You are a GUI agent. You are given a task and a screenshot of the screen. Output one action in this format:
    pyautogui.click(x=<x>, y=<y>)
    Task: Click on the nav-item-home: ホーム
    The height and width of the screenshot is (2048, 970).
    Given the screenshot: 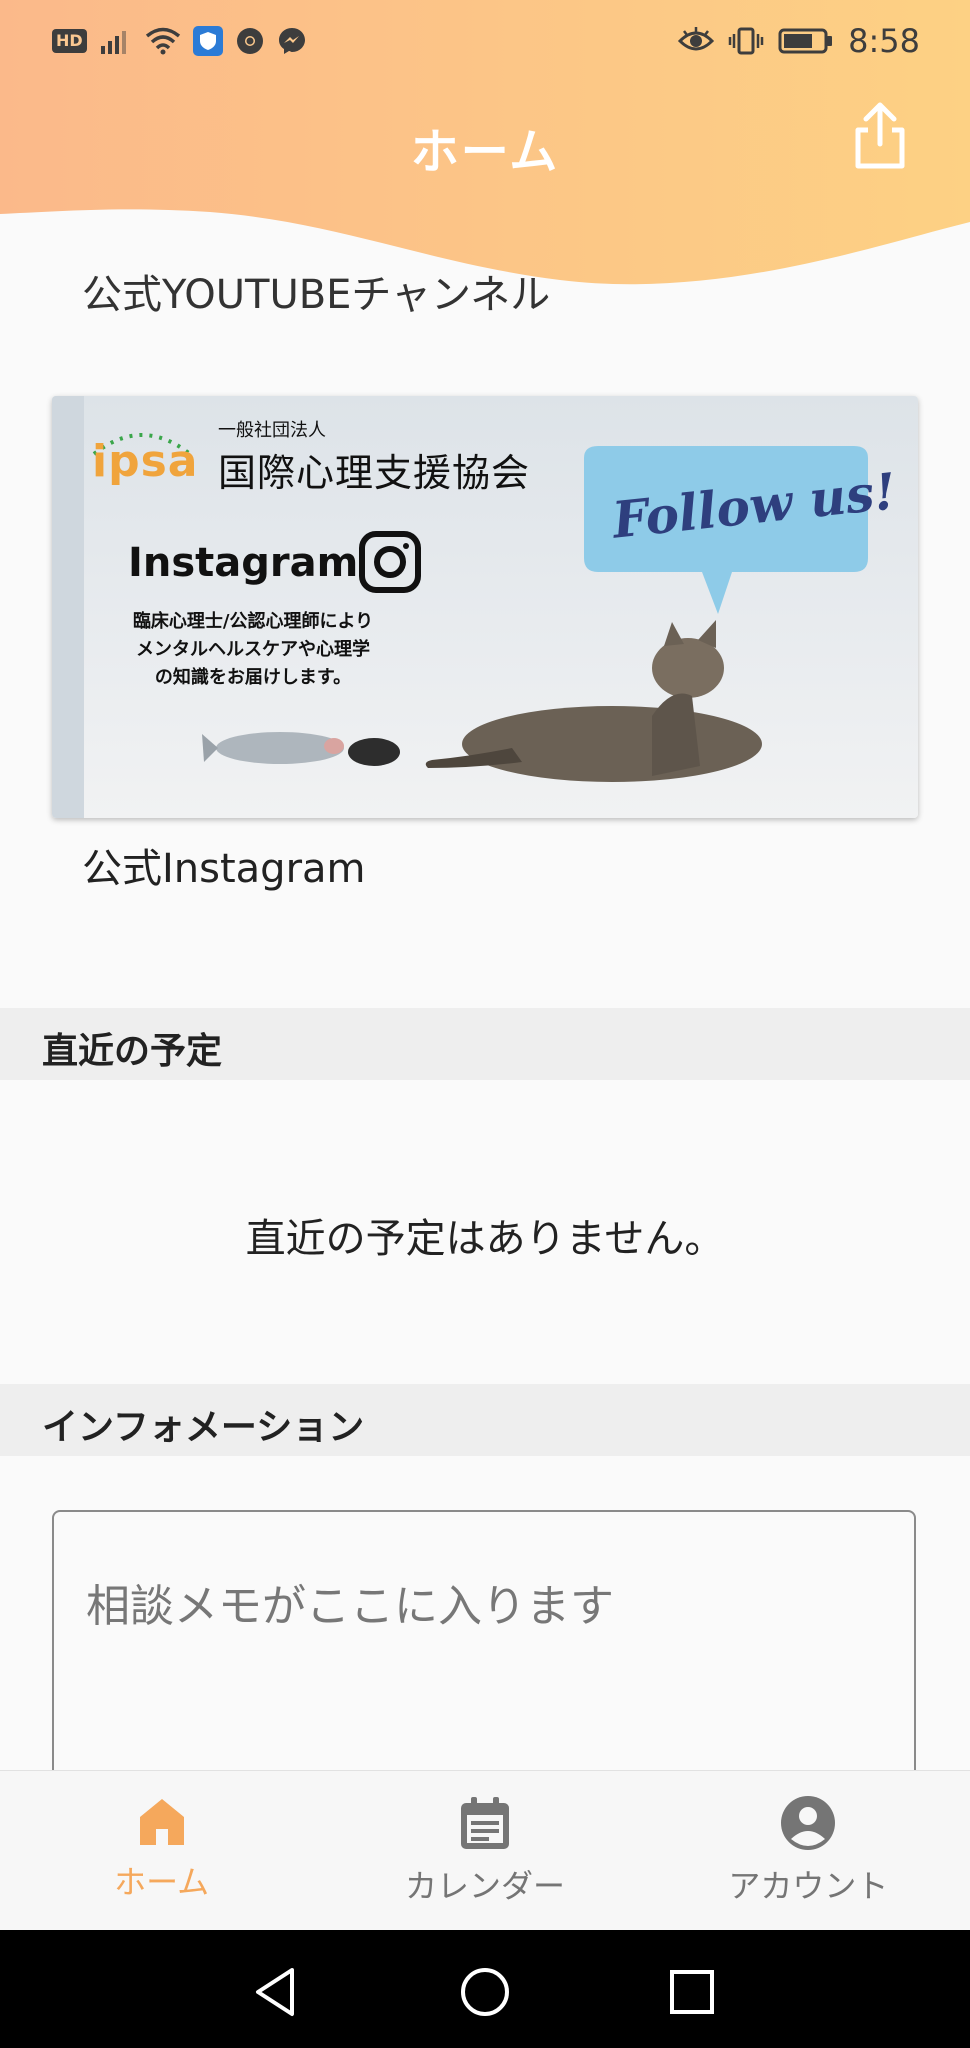 What is the action you would take?
    pyautogui.click(x=161, y=1851)
    